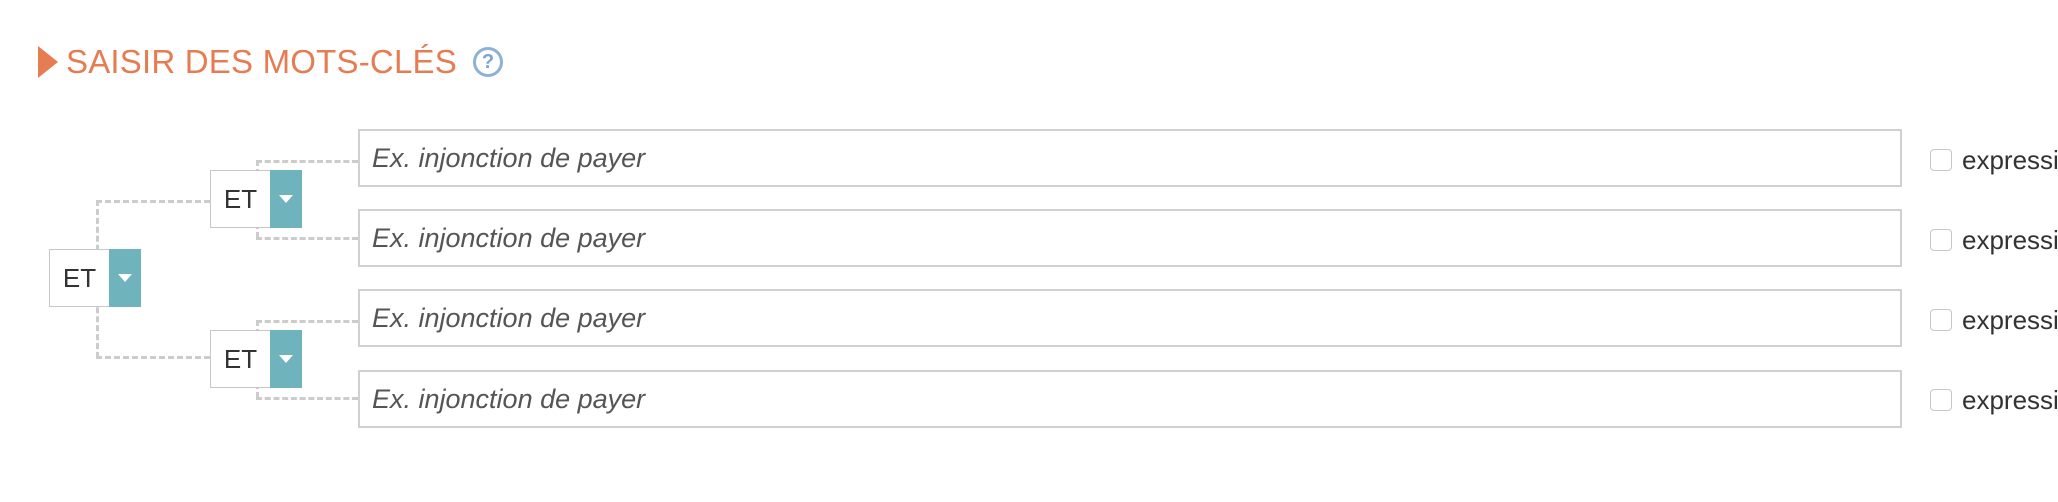 The width and height of the screenshot is (2058, 502). I want to click on operator-group-2: ET, so click(256, 359).